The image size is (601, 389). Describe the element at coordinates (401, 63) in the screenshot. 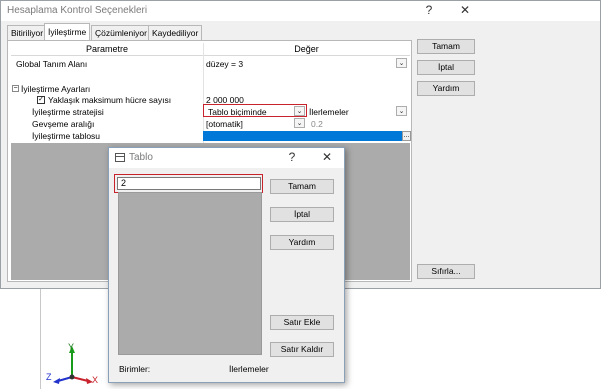

I see `chevron-down-icon: ⌄` at that location.